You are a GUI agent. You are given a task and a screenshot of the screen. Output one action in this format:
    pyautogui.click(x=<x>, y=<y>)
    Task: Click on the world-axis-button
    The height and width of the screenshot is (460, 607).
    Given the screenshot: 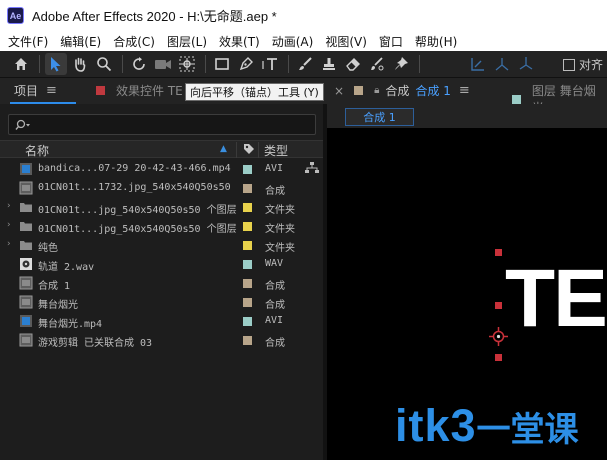 What is the action you would take?
    pyautogui.click(x=526, y=64)
    